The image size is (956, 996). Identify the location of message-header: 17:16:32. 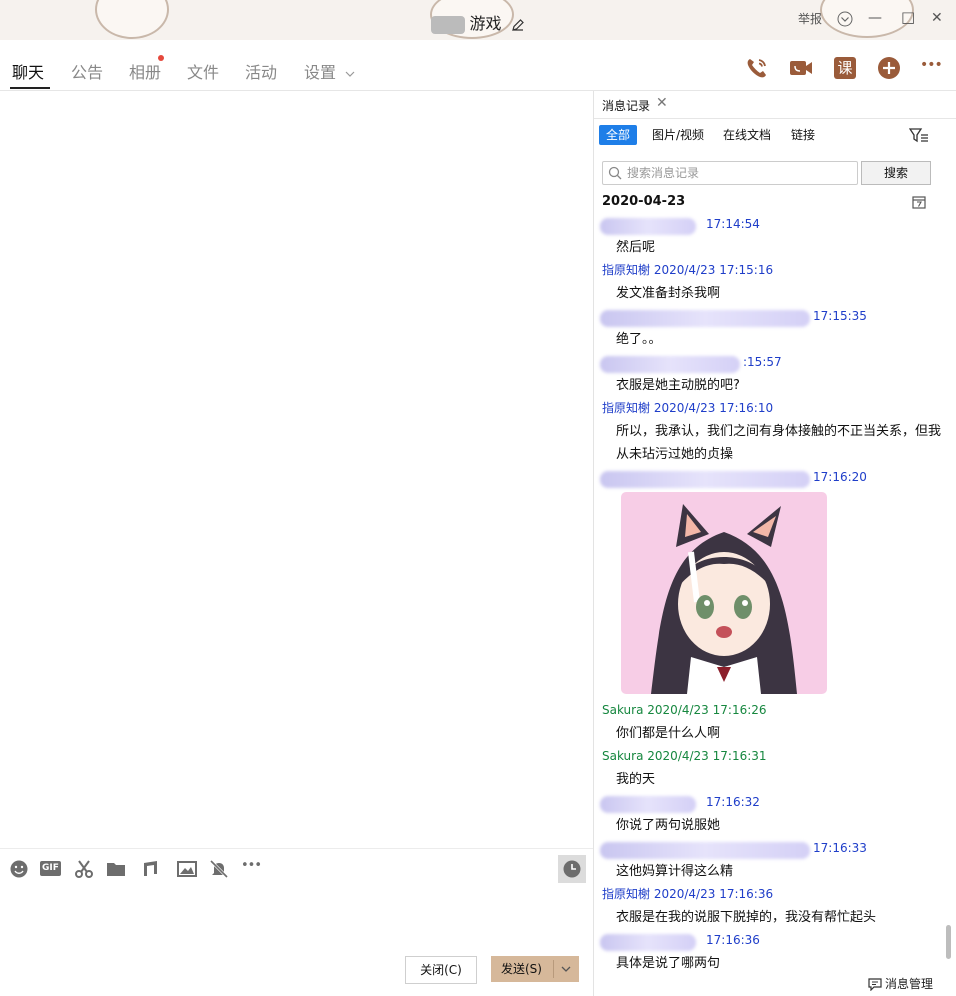
(770, 802).